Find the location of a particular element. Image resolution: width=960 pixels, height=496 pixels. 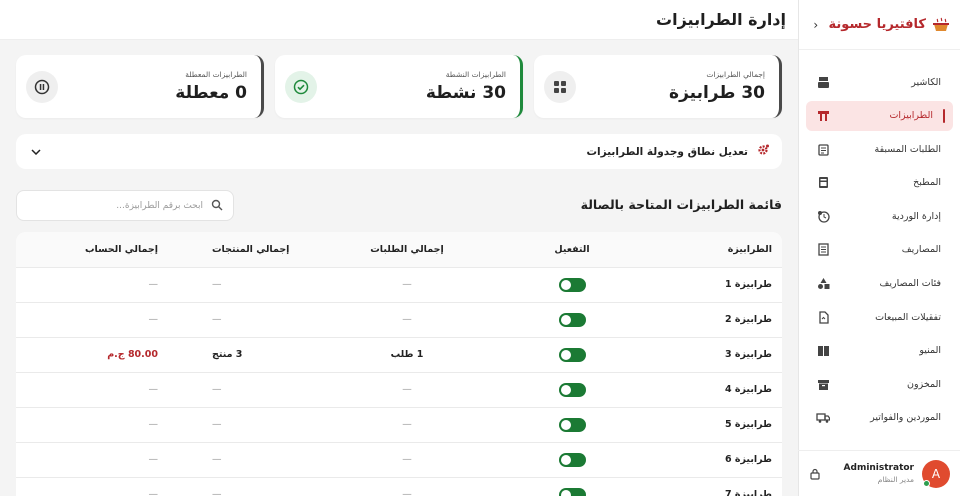

search-box is located at coordinates (125, 205).